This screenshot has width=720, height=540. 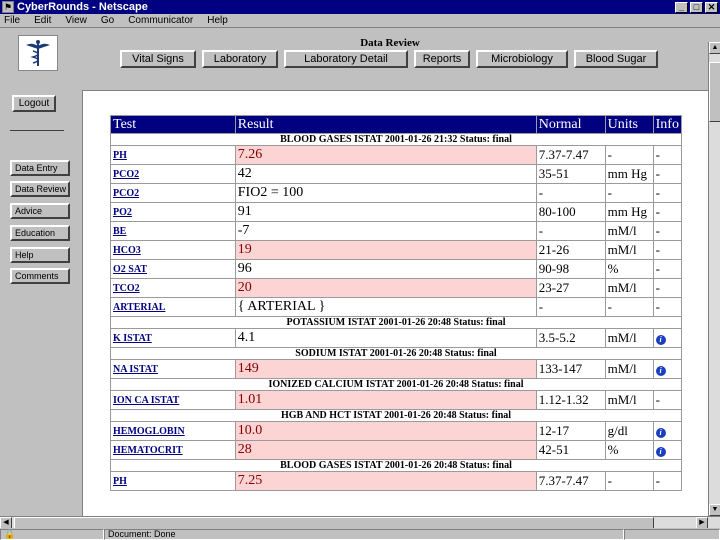 I want to click on sidebar-item-advice: Advice, so click(x=40, y=211).